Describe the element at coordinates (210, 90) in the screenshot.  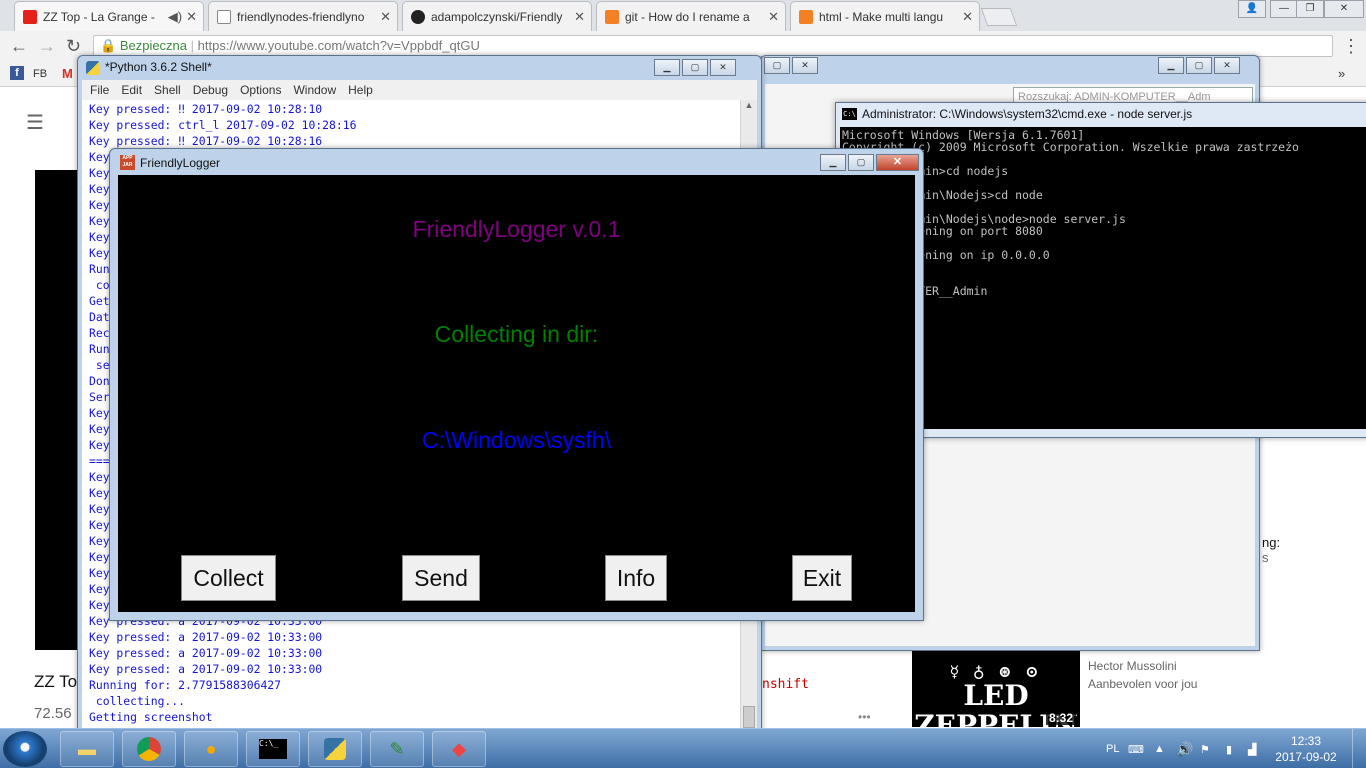
I see `menu-debug: Debug` at that location.